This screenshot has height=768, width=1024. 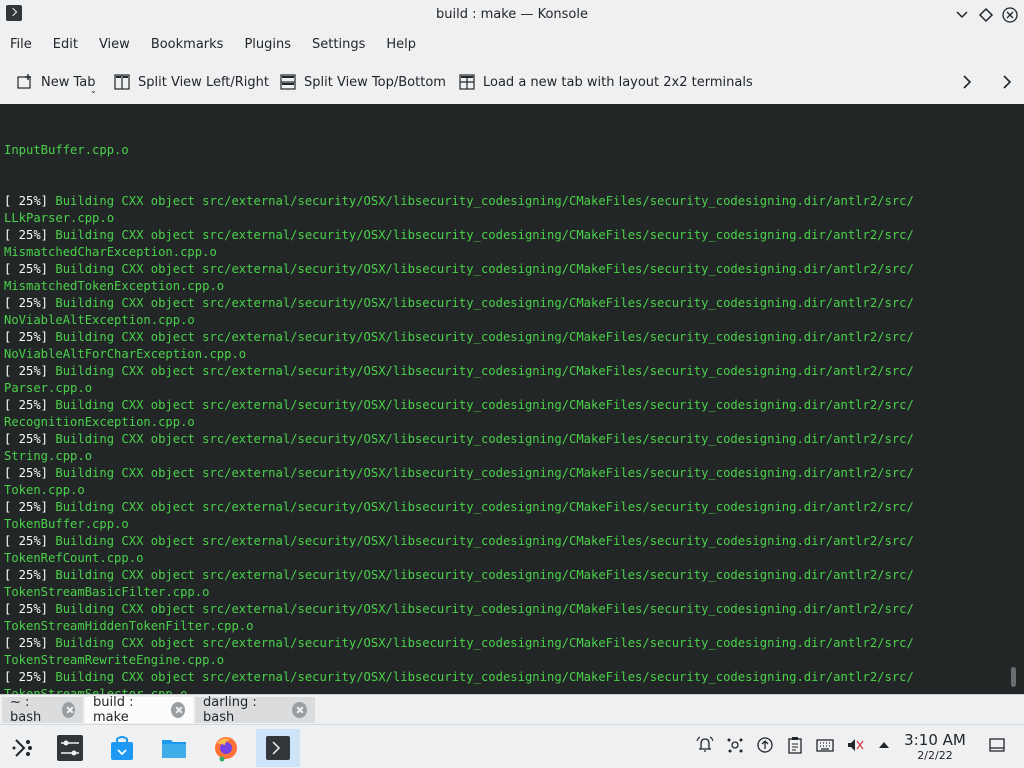 I want to click on notifications-icon, so click(x=705, y=746).